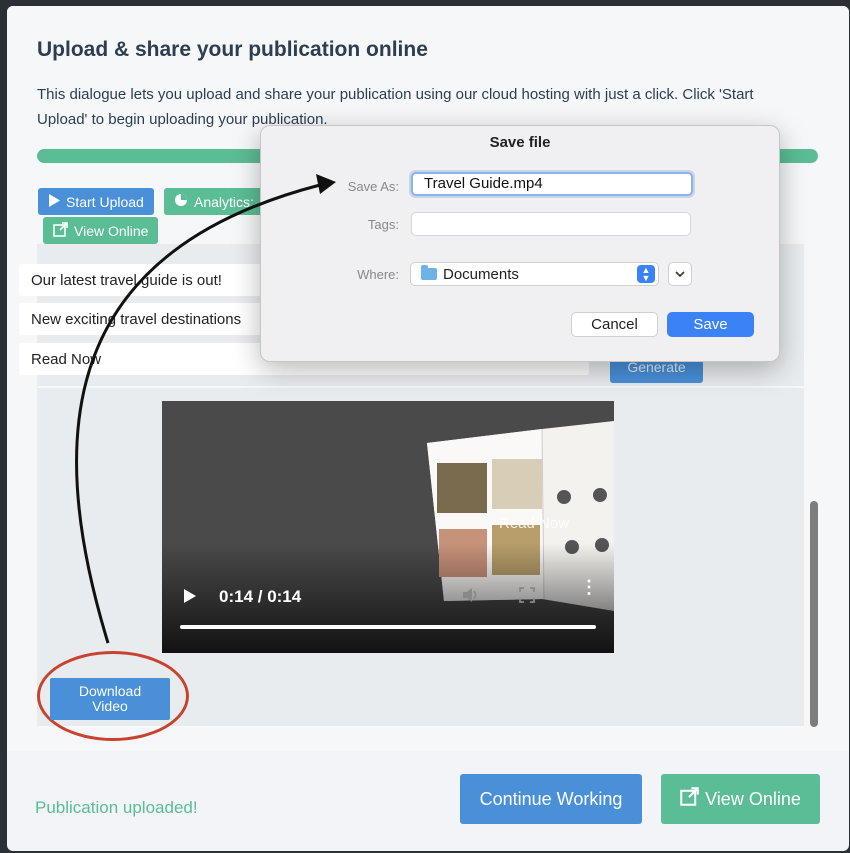  What do you see at coordinates (753, 798) in the screenshot?
I see `view-online-label: View Online` at bounding box center [753, 798].